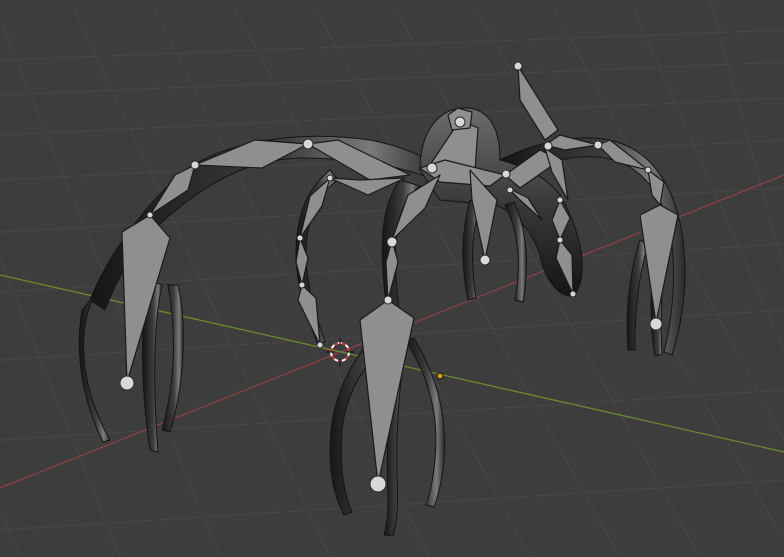 This screenshot has height=557, width=784. What do you see at coordinates (309, 315) in the screenshot?
I see `bone-mid-leg-left-d` at bounding box center [309, 315].